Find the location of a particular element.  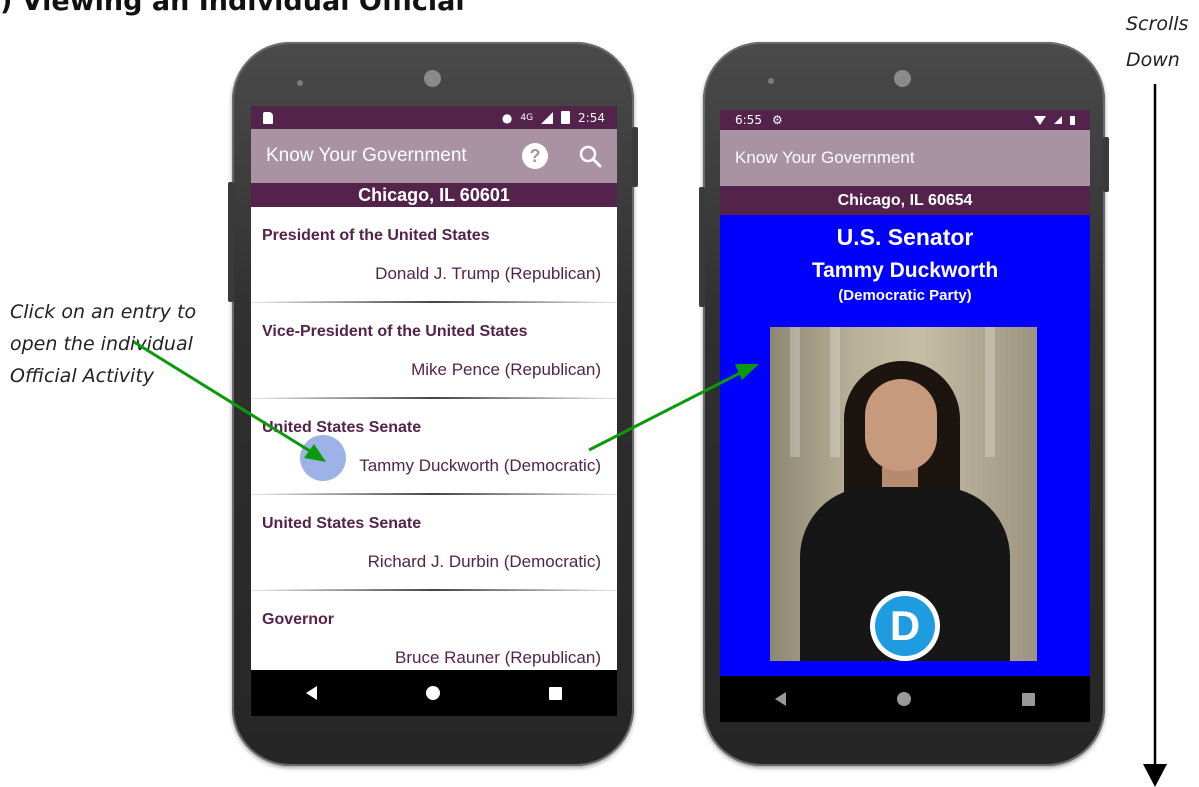

wifi-icon is located at coordinates (1040, 120).